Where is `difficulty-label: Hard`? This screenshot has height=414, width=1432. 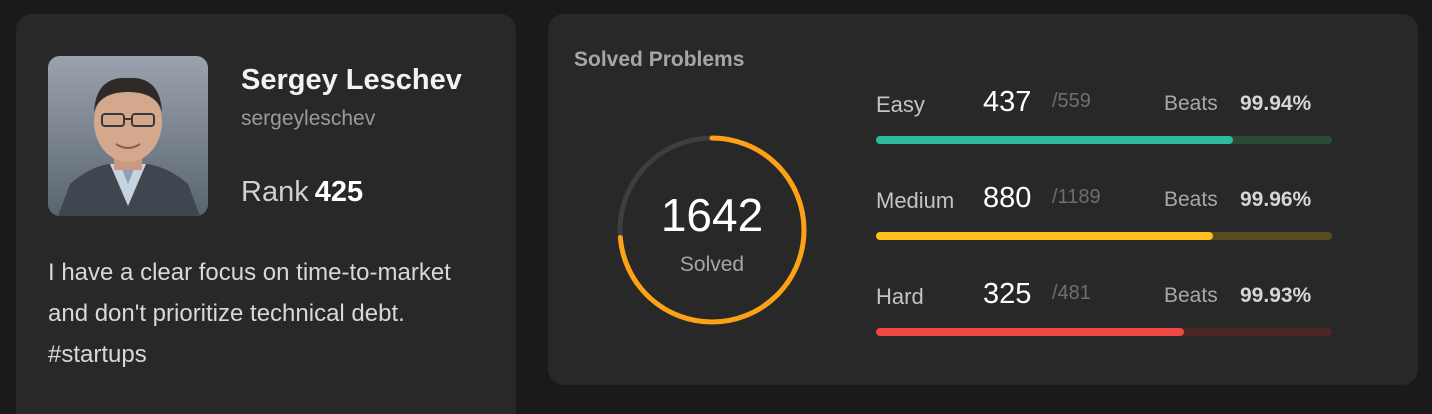
difficulty-label: Hard is located at coordinates (900, 296).